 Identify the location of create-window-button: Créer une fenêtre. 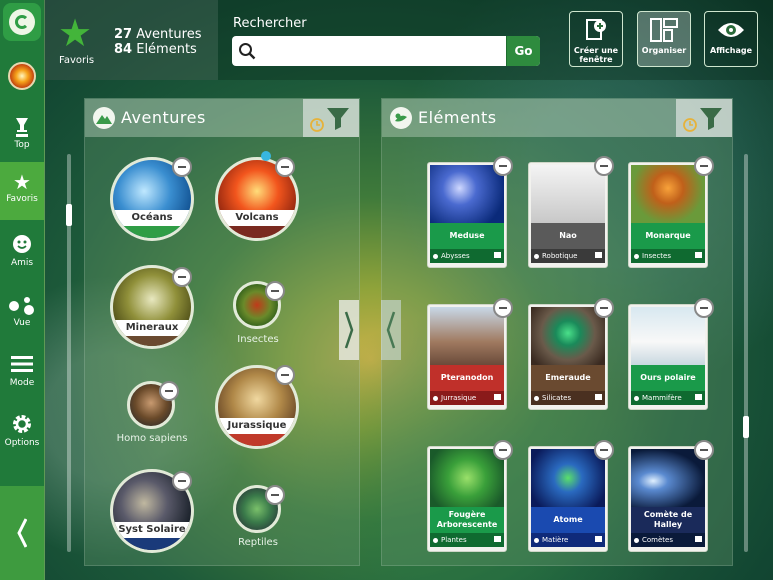
(596, 39).